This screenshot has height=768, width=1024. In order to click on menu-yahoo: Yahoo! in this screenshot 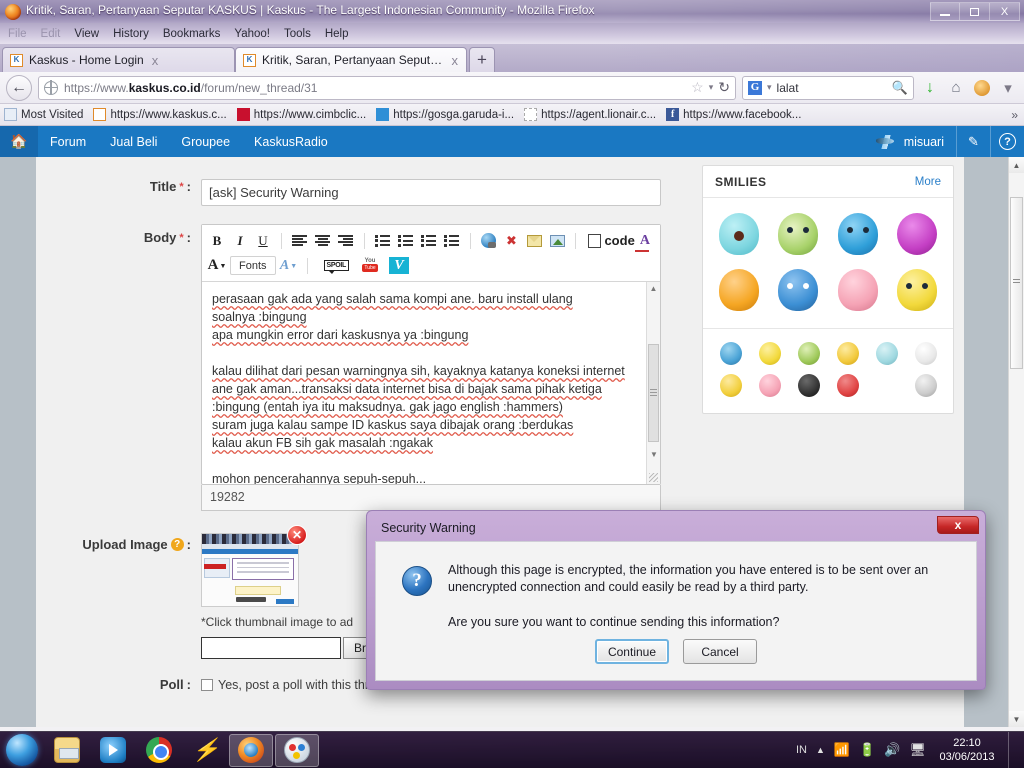, I will do `click(252, 34)`.